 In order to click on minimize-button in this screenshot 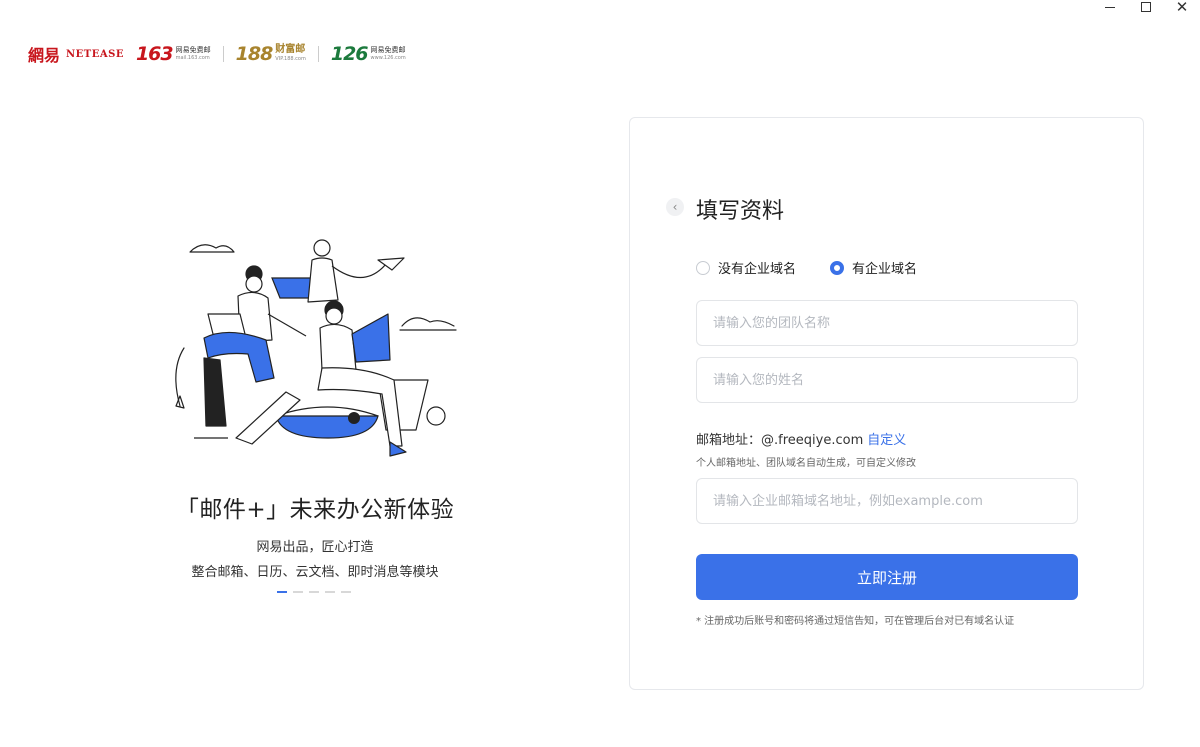, I will do `click(1110, 7)`.